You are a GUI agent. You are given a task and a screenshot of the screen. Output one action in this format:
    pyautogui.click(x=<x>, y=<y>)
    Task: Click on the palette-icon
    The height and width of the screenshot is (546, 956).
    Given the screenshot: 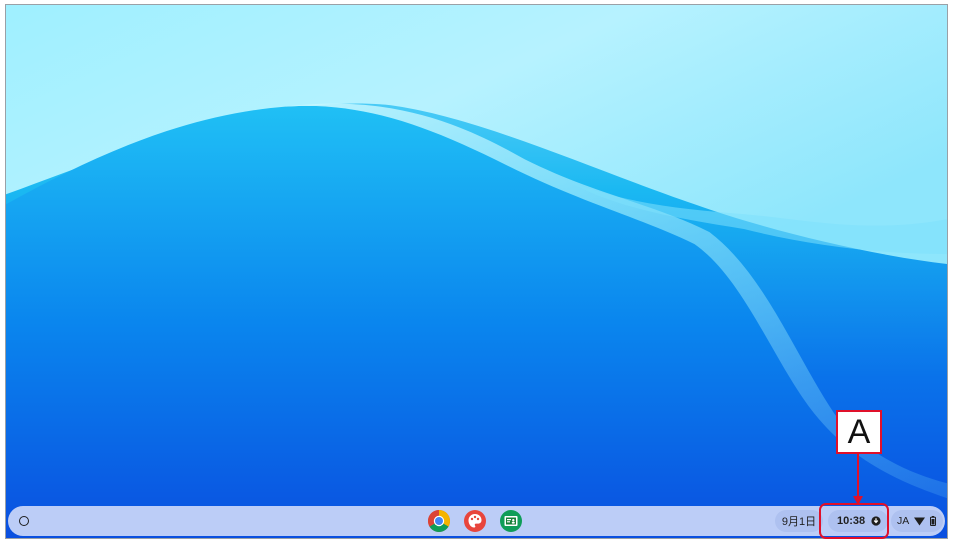 What is the action you would take?
    pyautogui.click(x=475, y=521)
    